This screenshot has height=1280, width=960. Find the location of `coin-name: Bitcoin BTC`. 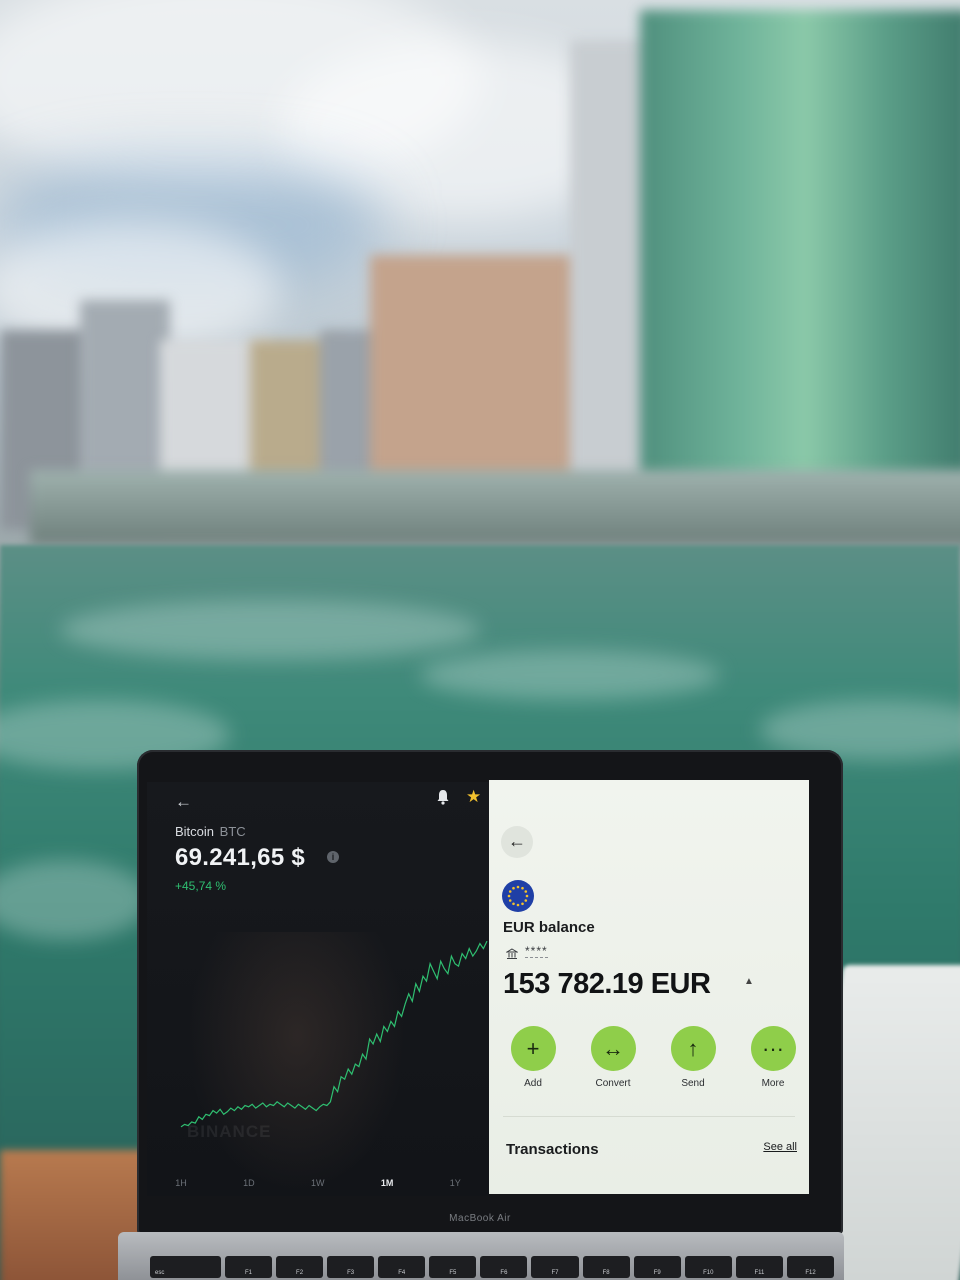

coin-name: Bitcoin BTC is located at coordinates (210, 831).